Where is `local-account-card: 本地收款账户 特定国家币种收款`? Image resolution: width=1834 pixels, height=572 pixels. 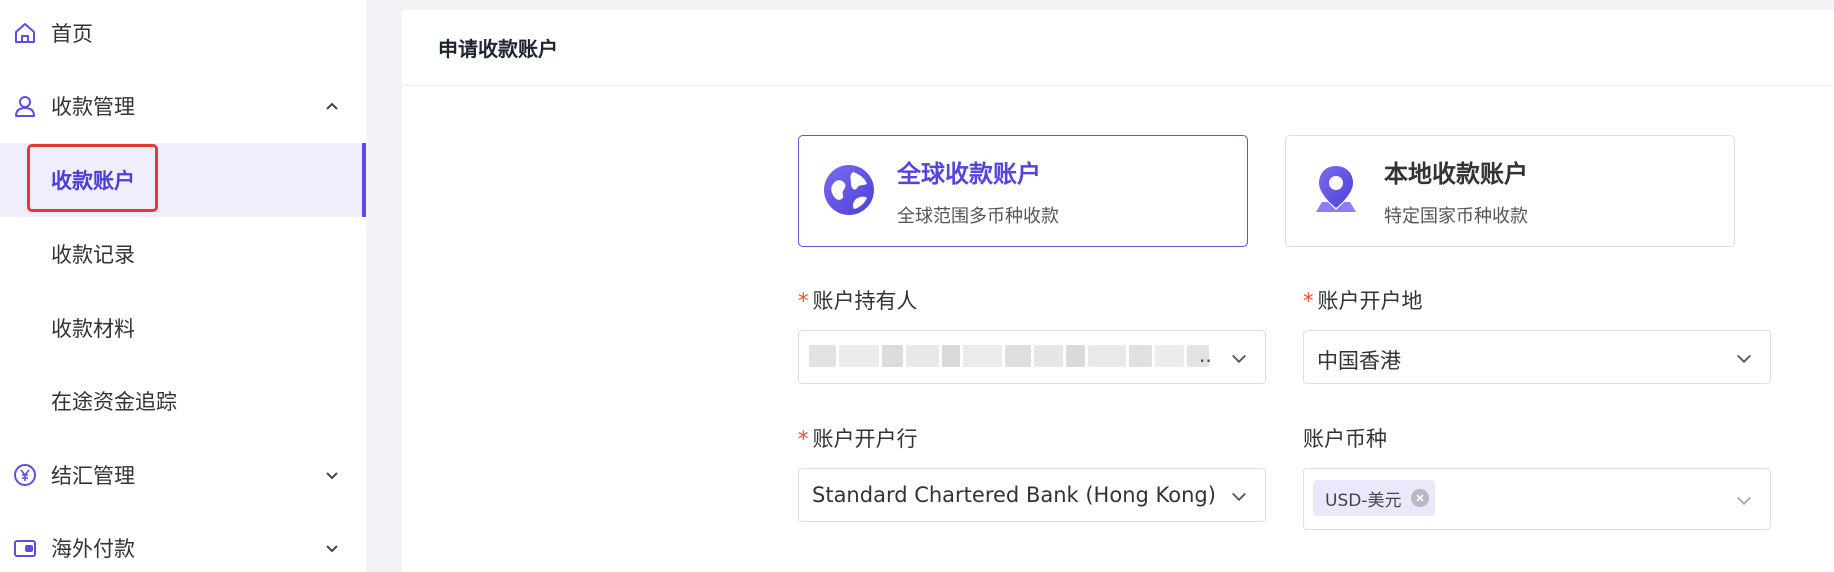 local-account-card: 本地收款账户 特定国家币种收款 is located at coordinates (1510, 191).